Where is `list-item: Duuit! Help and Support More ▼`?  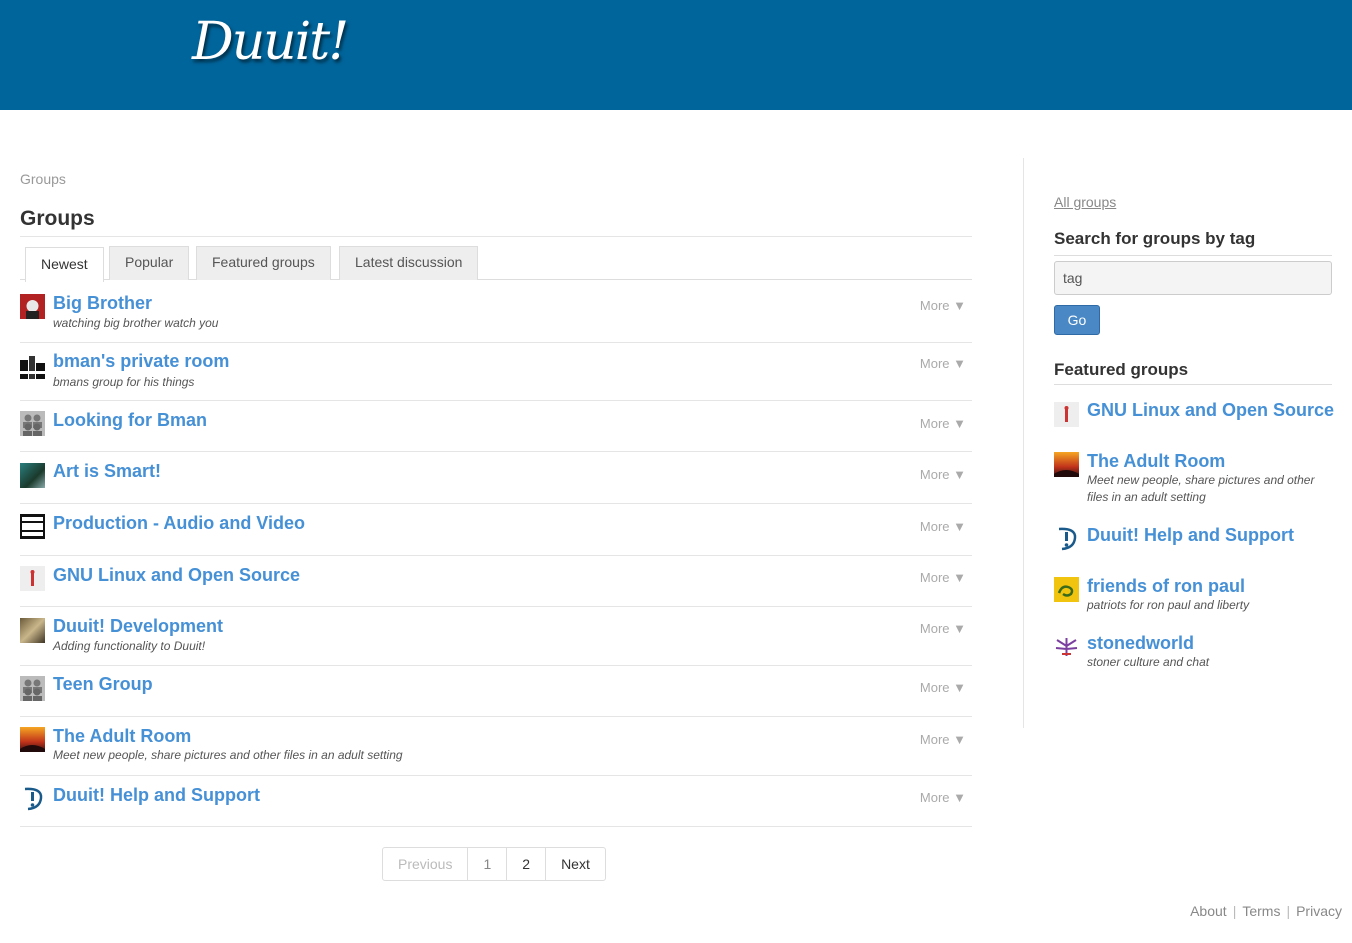
list-item: Duuit! Help and Support More ▼ is located at coordinates (496, 801).